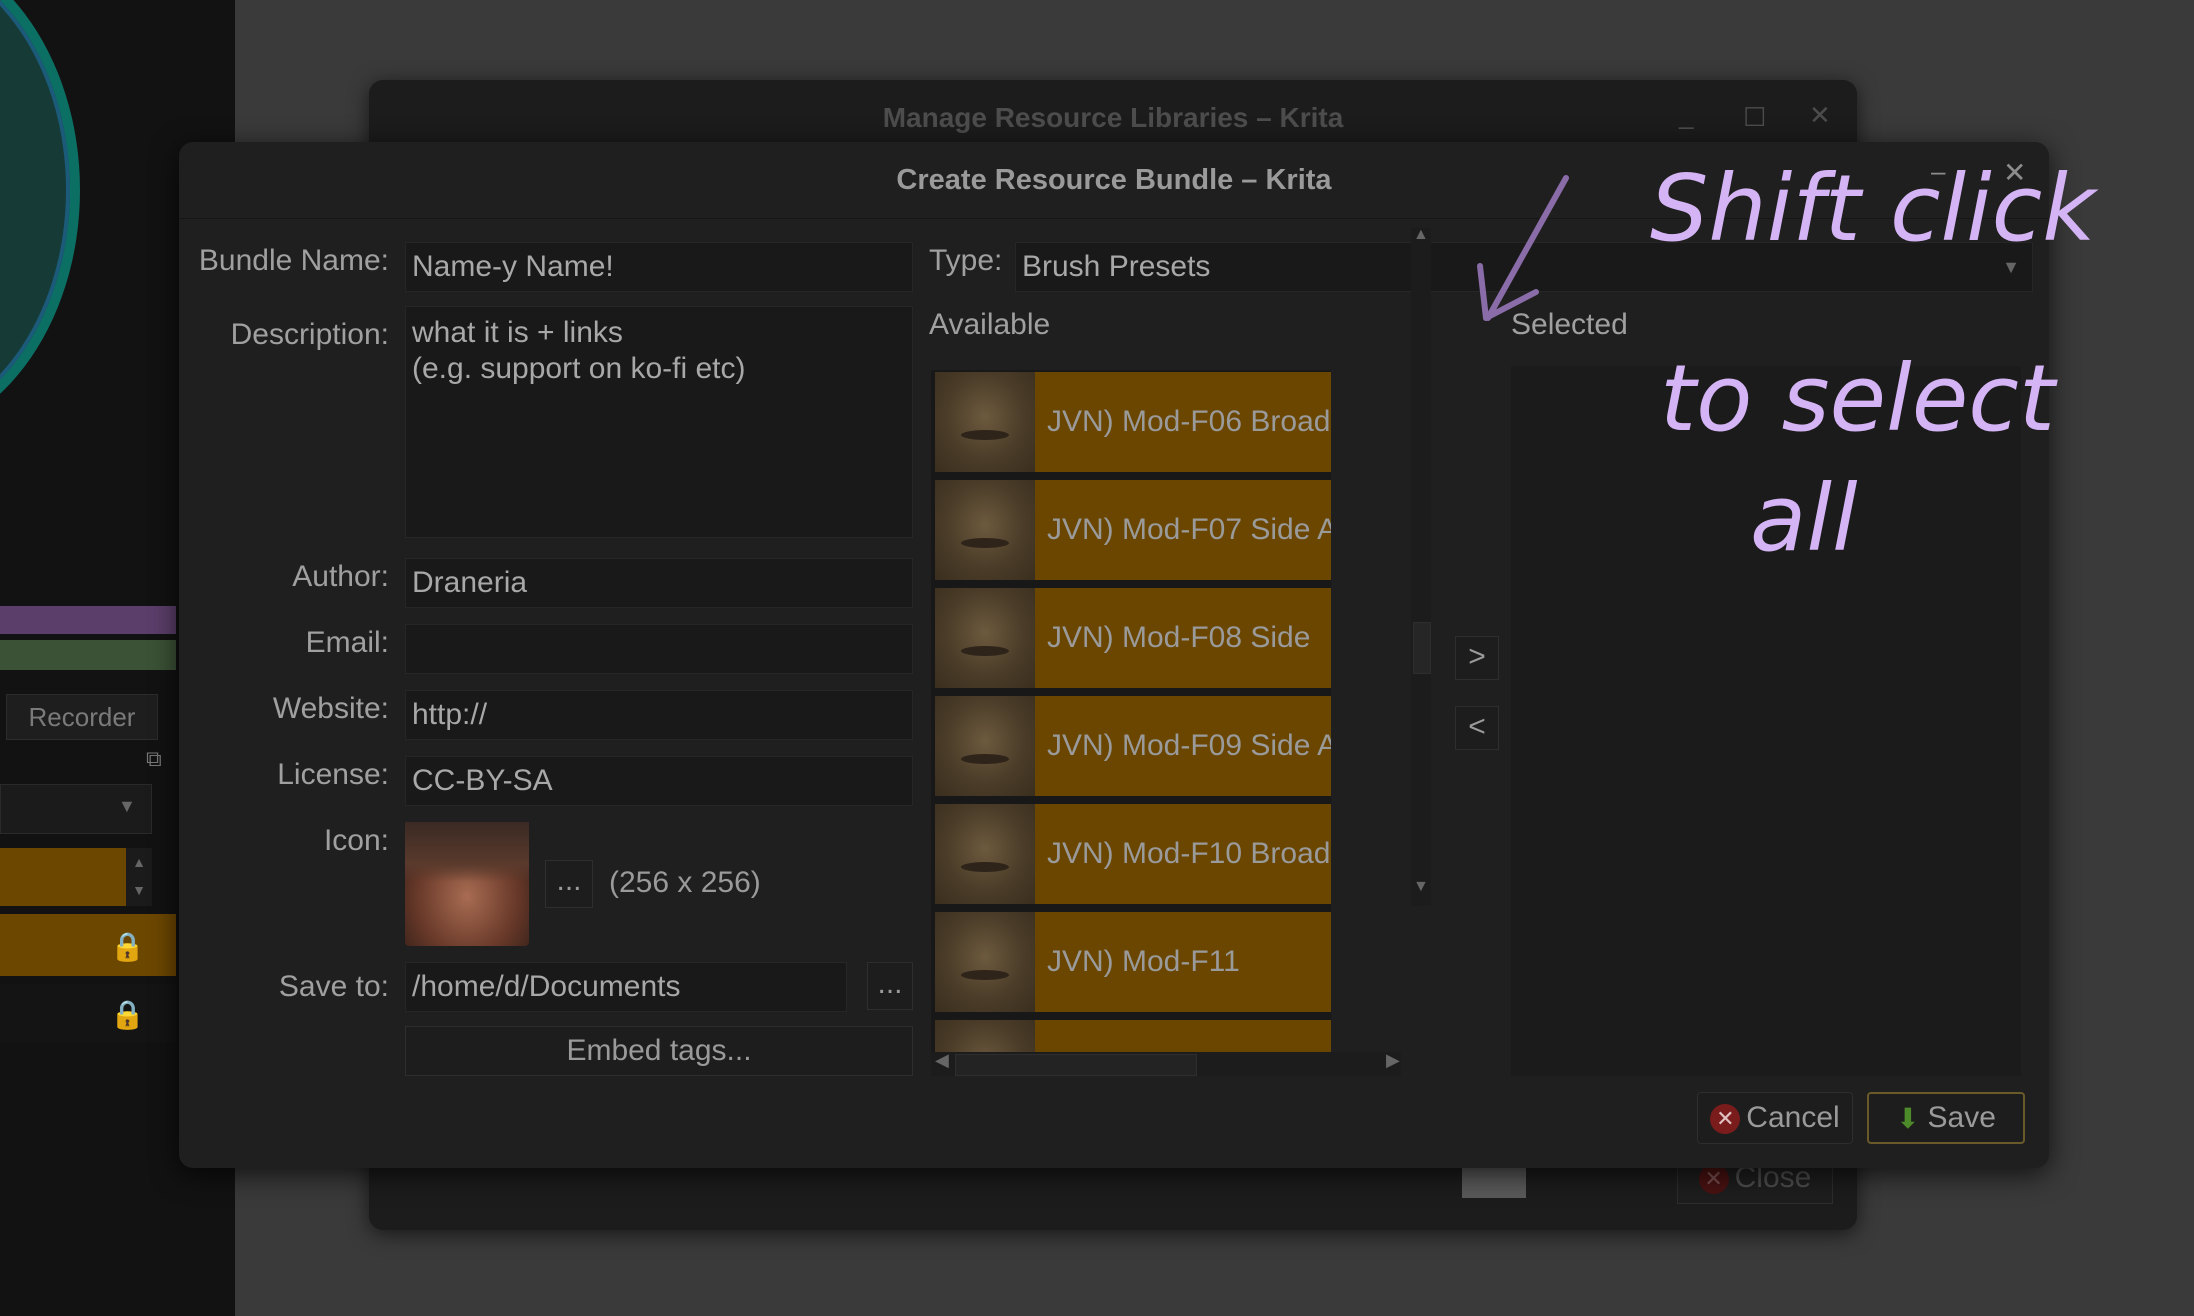 The width and height of the screenshot is (2194, 1316). I want to click on license-input: CC-BY-SA, so click(659, 781).